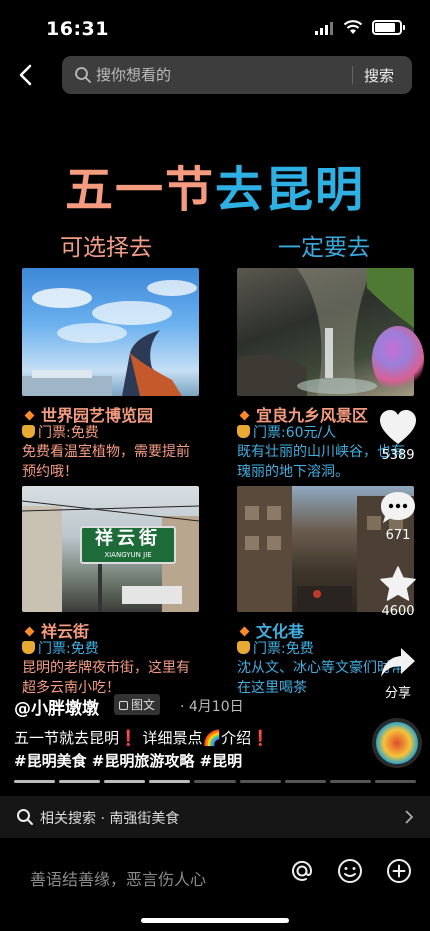 The height and width of the screenshot is (931, 430). Describe the element at coordinates (142, 738) in the screenshot. I see `post-caption: 五一节就去昆明❗ 详细景点🌈介绍❗` at that location.